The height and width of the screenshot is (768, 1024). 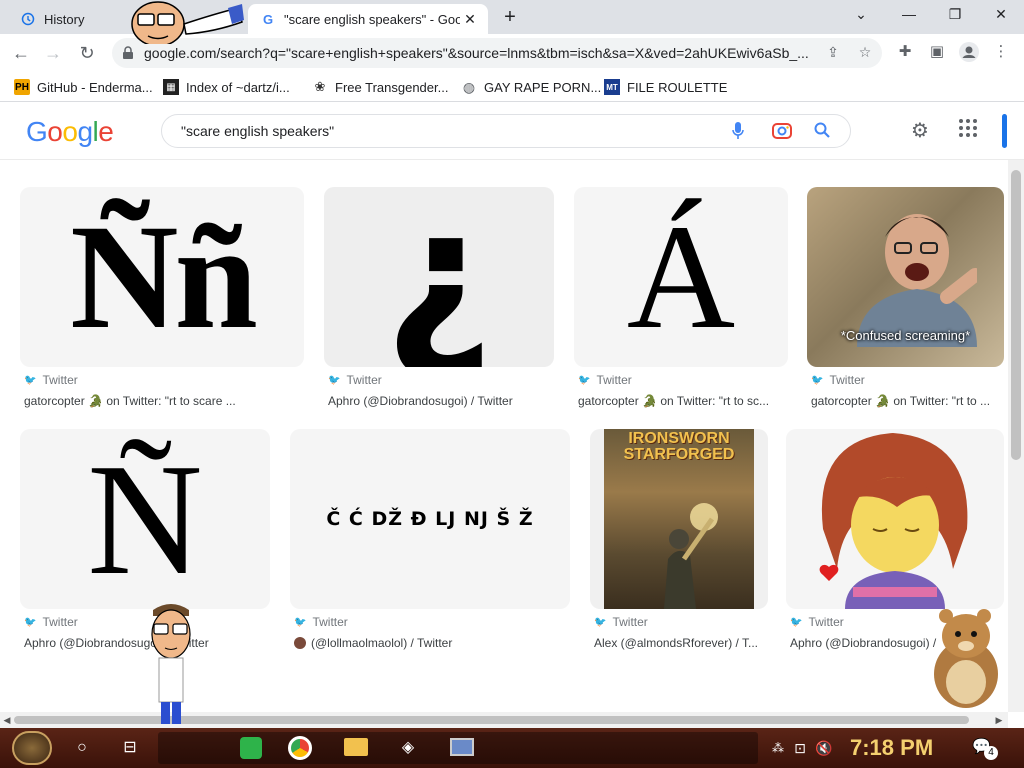 I want to click on result-thumbnail-frisk, so click(x=895, y=519).